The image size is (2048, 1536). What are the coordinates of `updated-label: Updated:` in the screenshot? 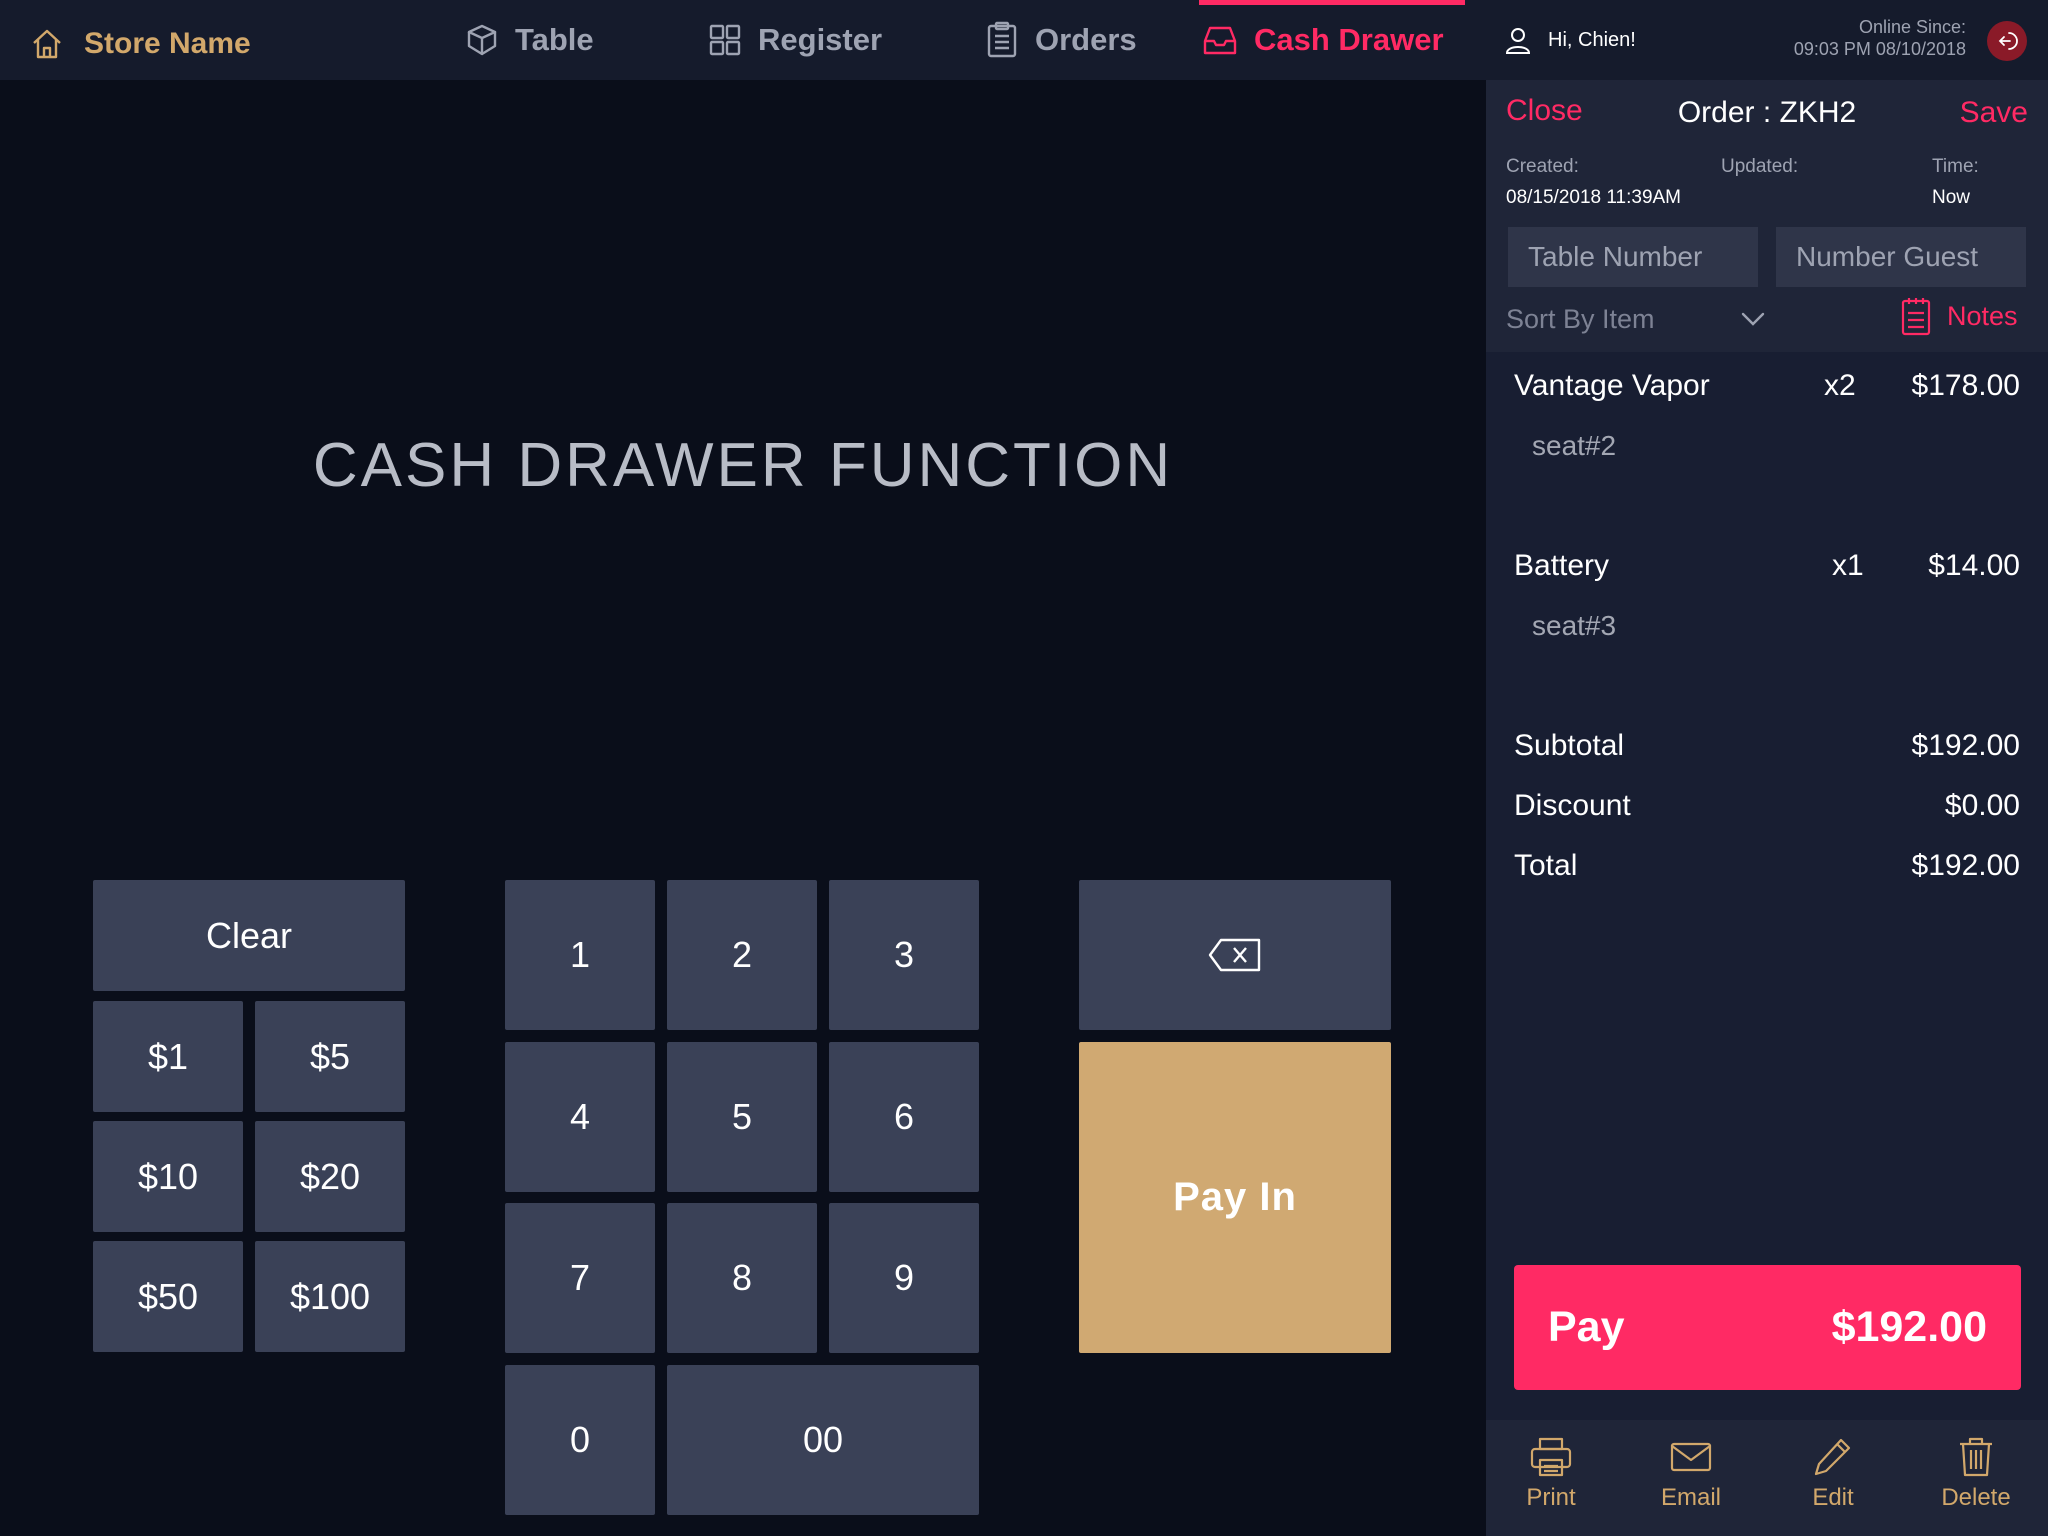 It's located at (1760, 166).